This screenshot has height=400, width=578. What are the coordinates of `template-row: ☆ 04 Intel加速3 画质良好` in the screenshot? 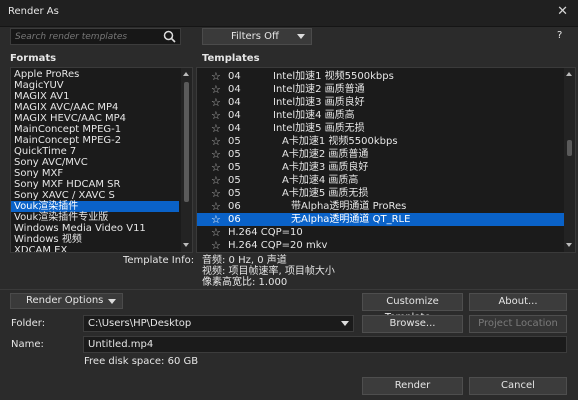 It's located at (381, 102).